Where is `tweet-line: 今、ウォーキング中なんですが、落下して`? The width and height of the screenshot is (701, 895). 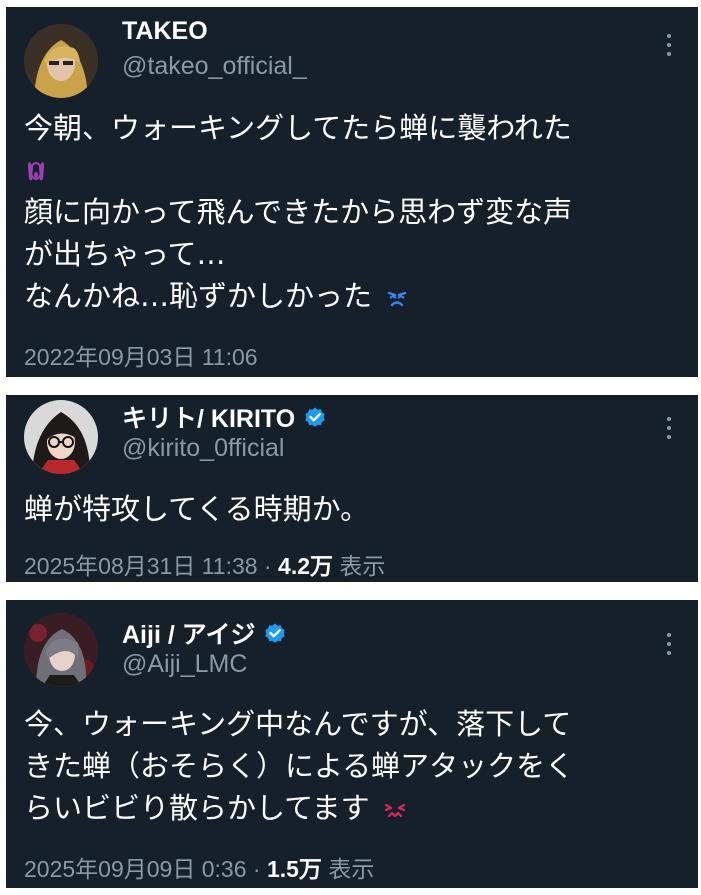 tweet-line: 今、ウォーキング中なんですが、落下して is located at coordinates (298, 724).